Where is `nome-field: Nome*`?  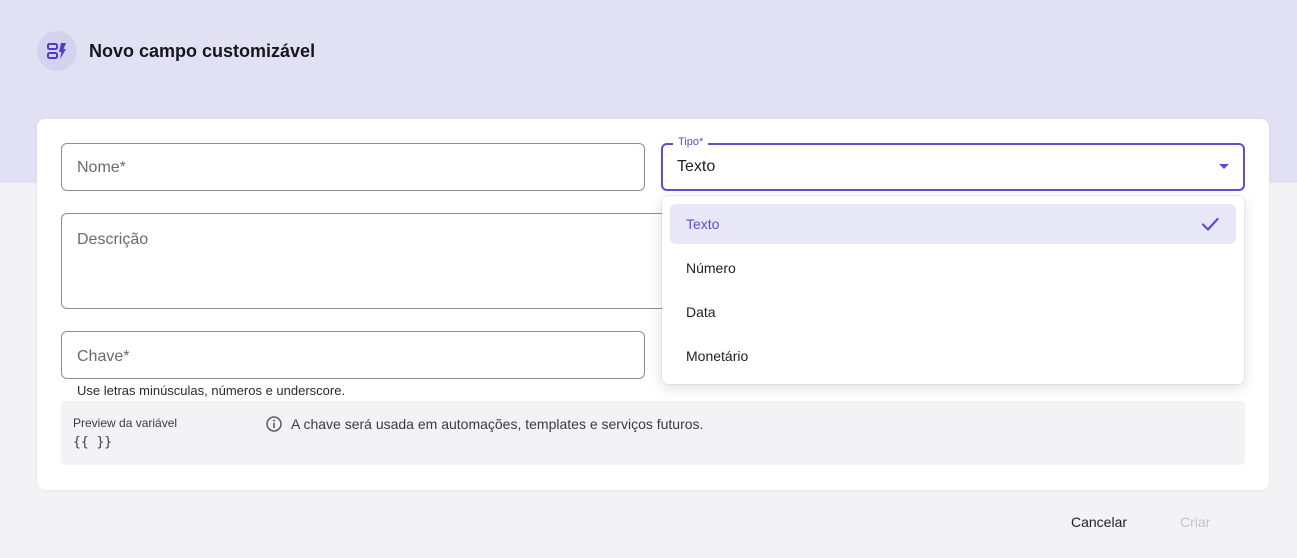
nome-field: Nome* is located at coordinates (353, 167).